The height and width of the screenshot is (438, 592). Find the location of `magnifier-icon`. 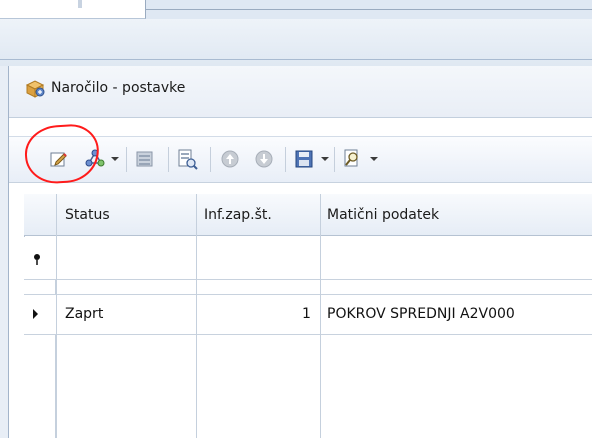

magnifier-icon is located at coordinates (351, 158).